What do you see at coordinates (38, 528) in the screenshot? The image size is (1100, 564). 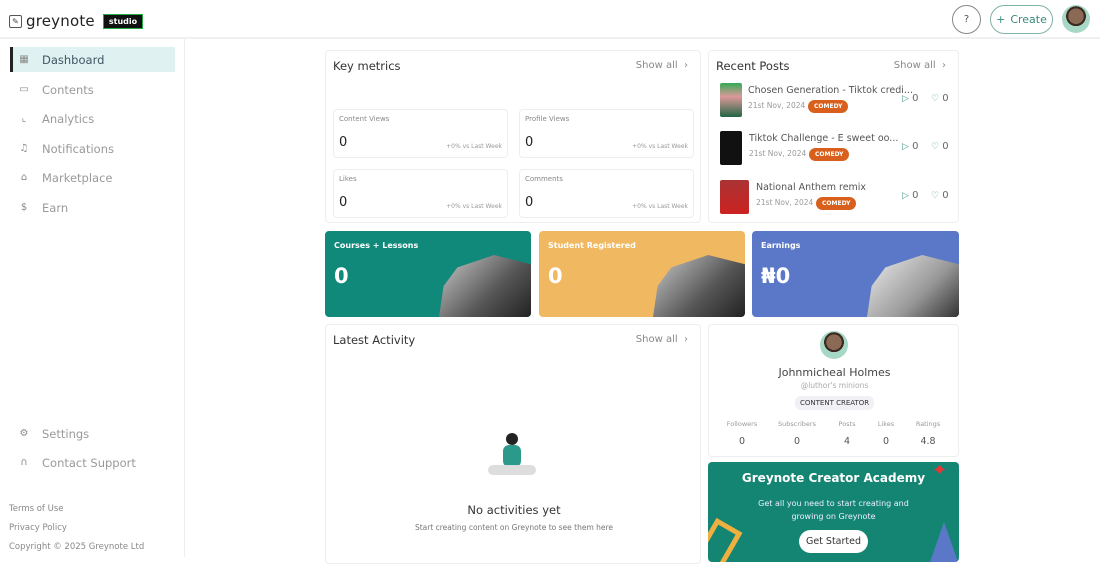 I see `privacy-link: Privacy Policy` at bounding box center [38, 528].